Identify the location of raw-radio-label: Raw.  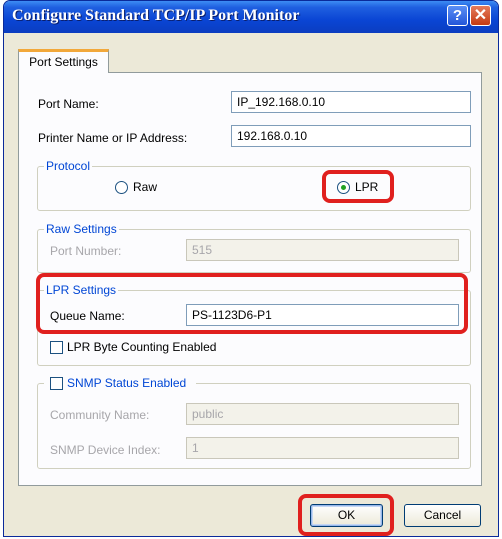
(145, 187).